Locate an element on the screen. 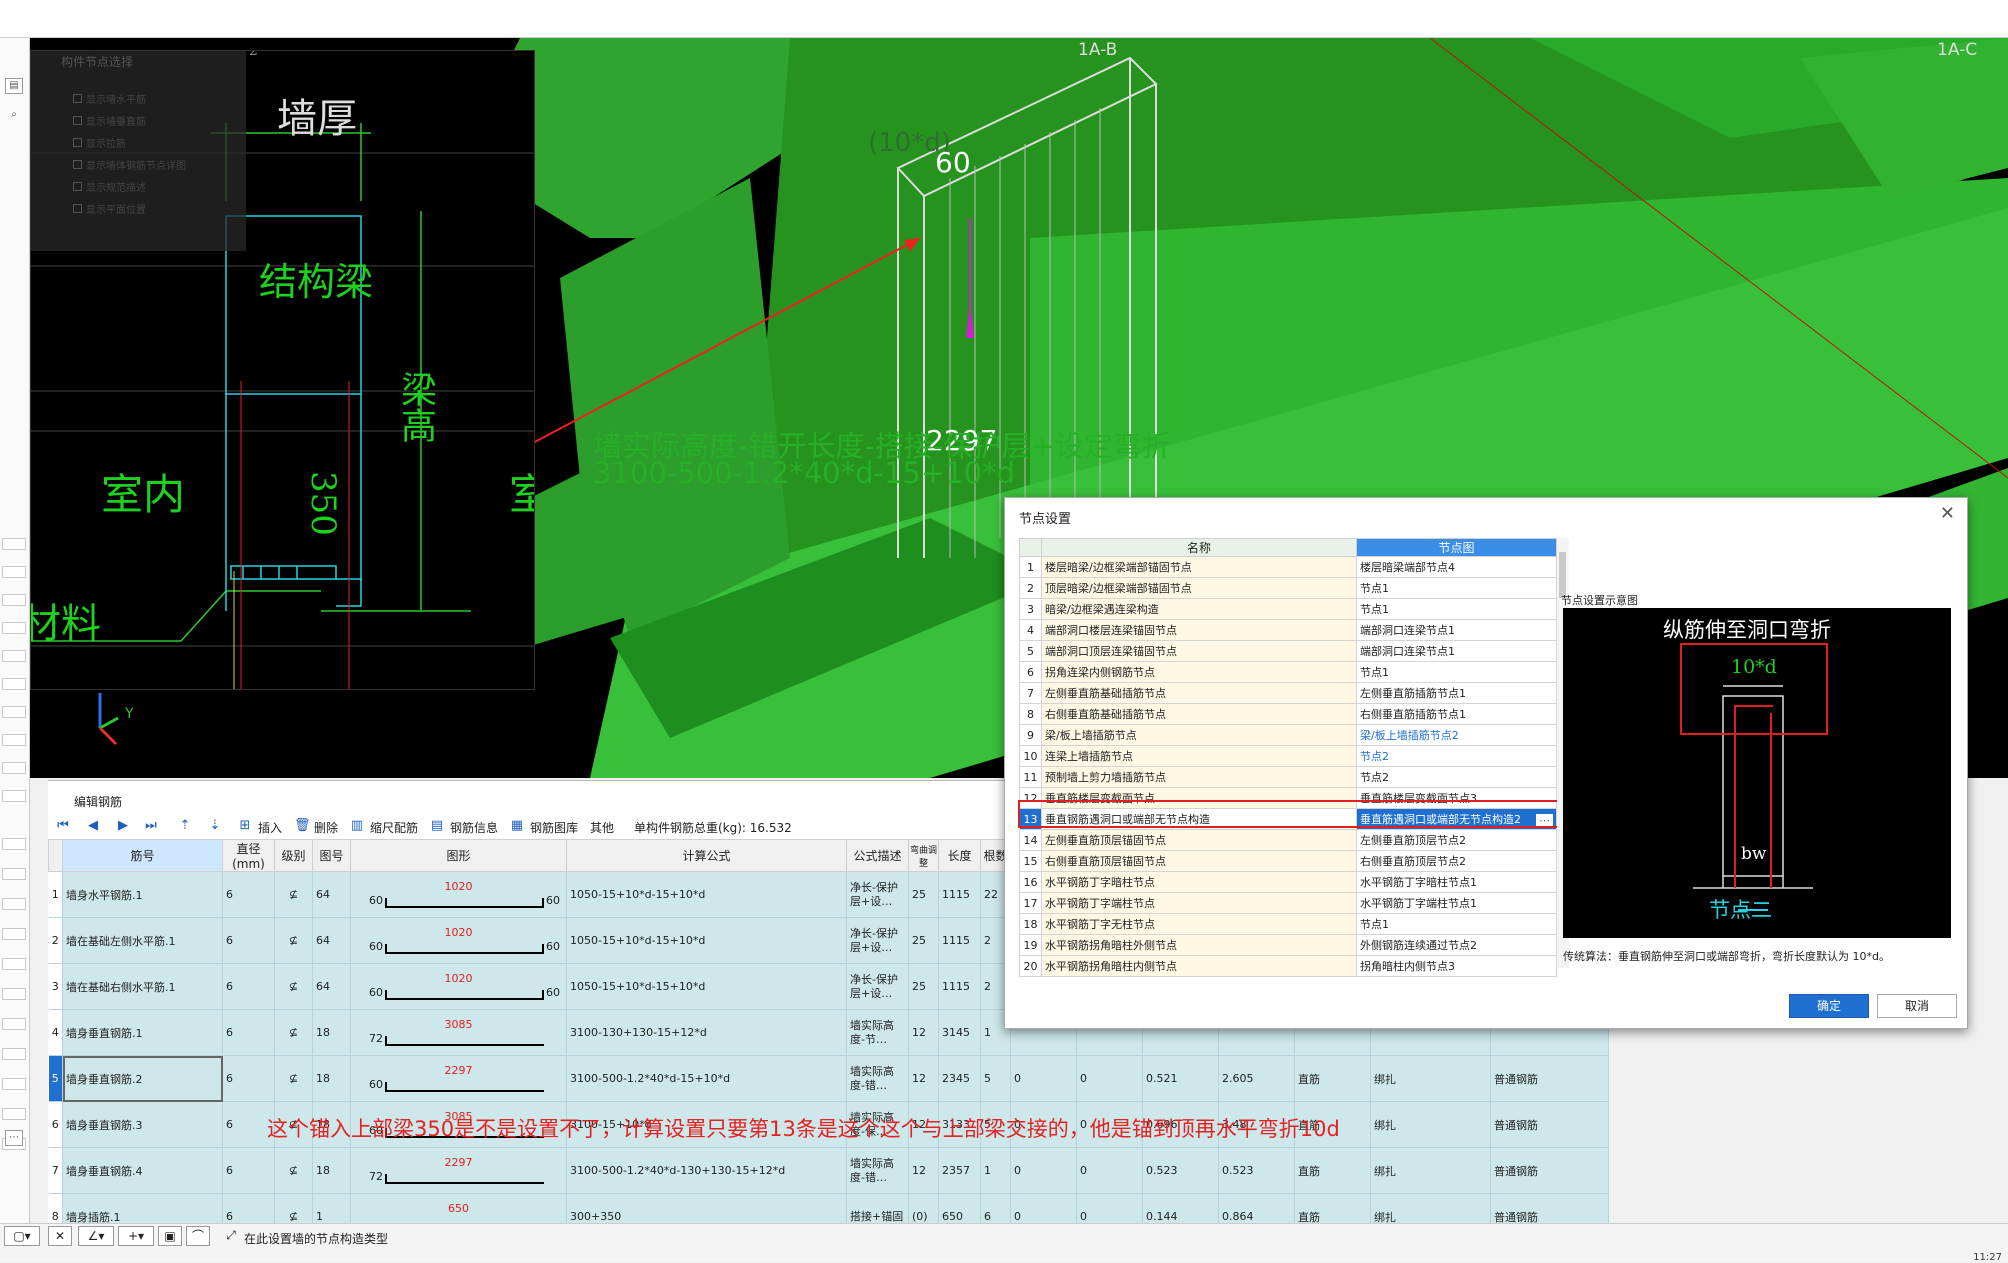 The image size is (2008, 1263). scale-rebar-icon: ▥ is located at coordinates (357, 826).